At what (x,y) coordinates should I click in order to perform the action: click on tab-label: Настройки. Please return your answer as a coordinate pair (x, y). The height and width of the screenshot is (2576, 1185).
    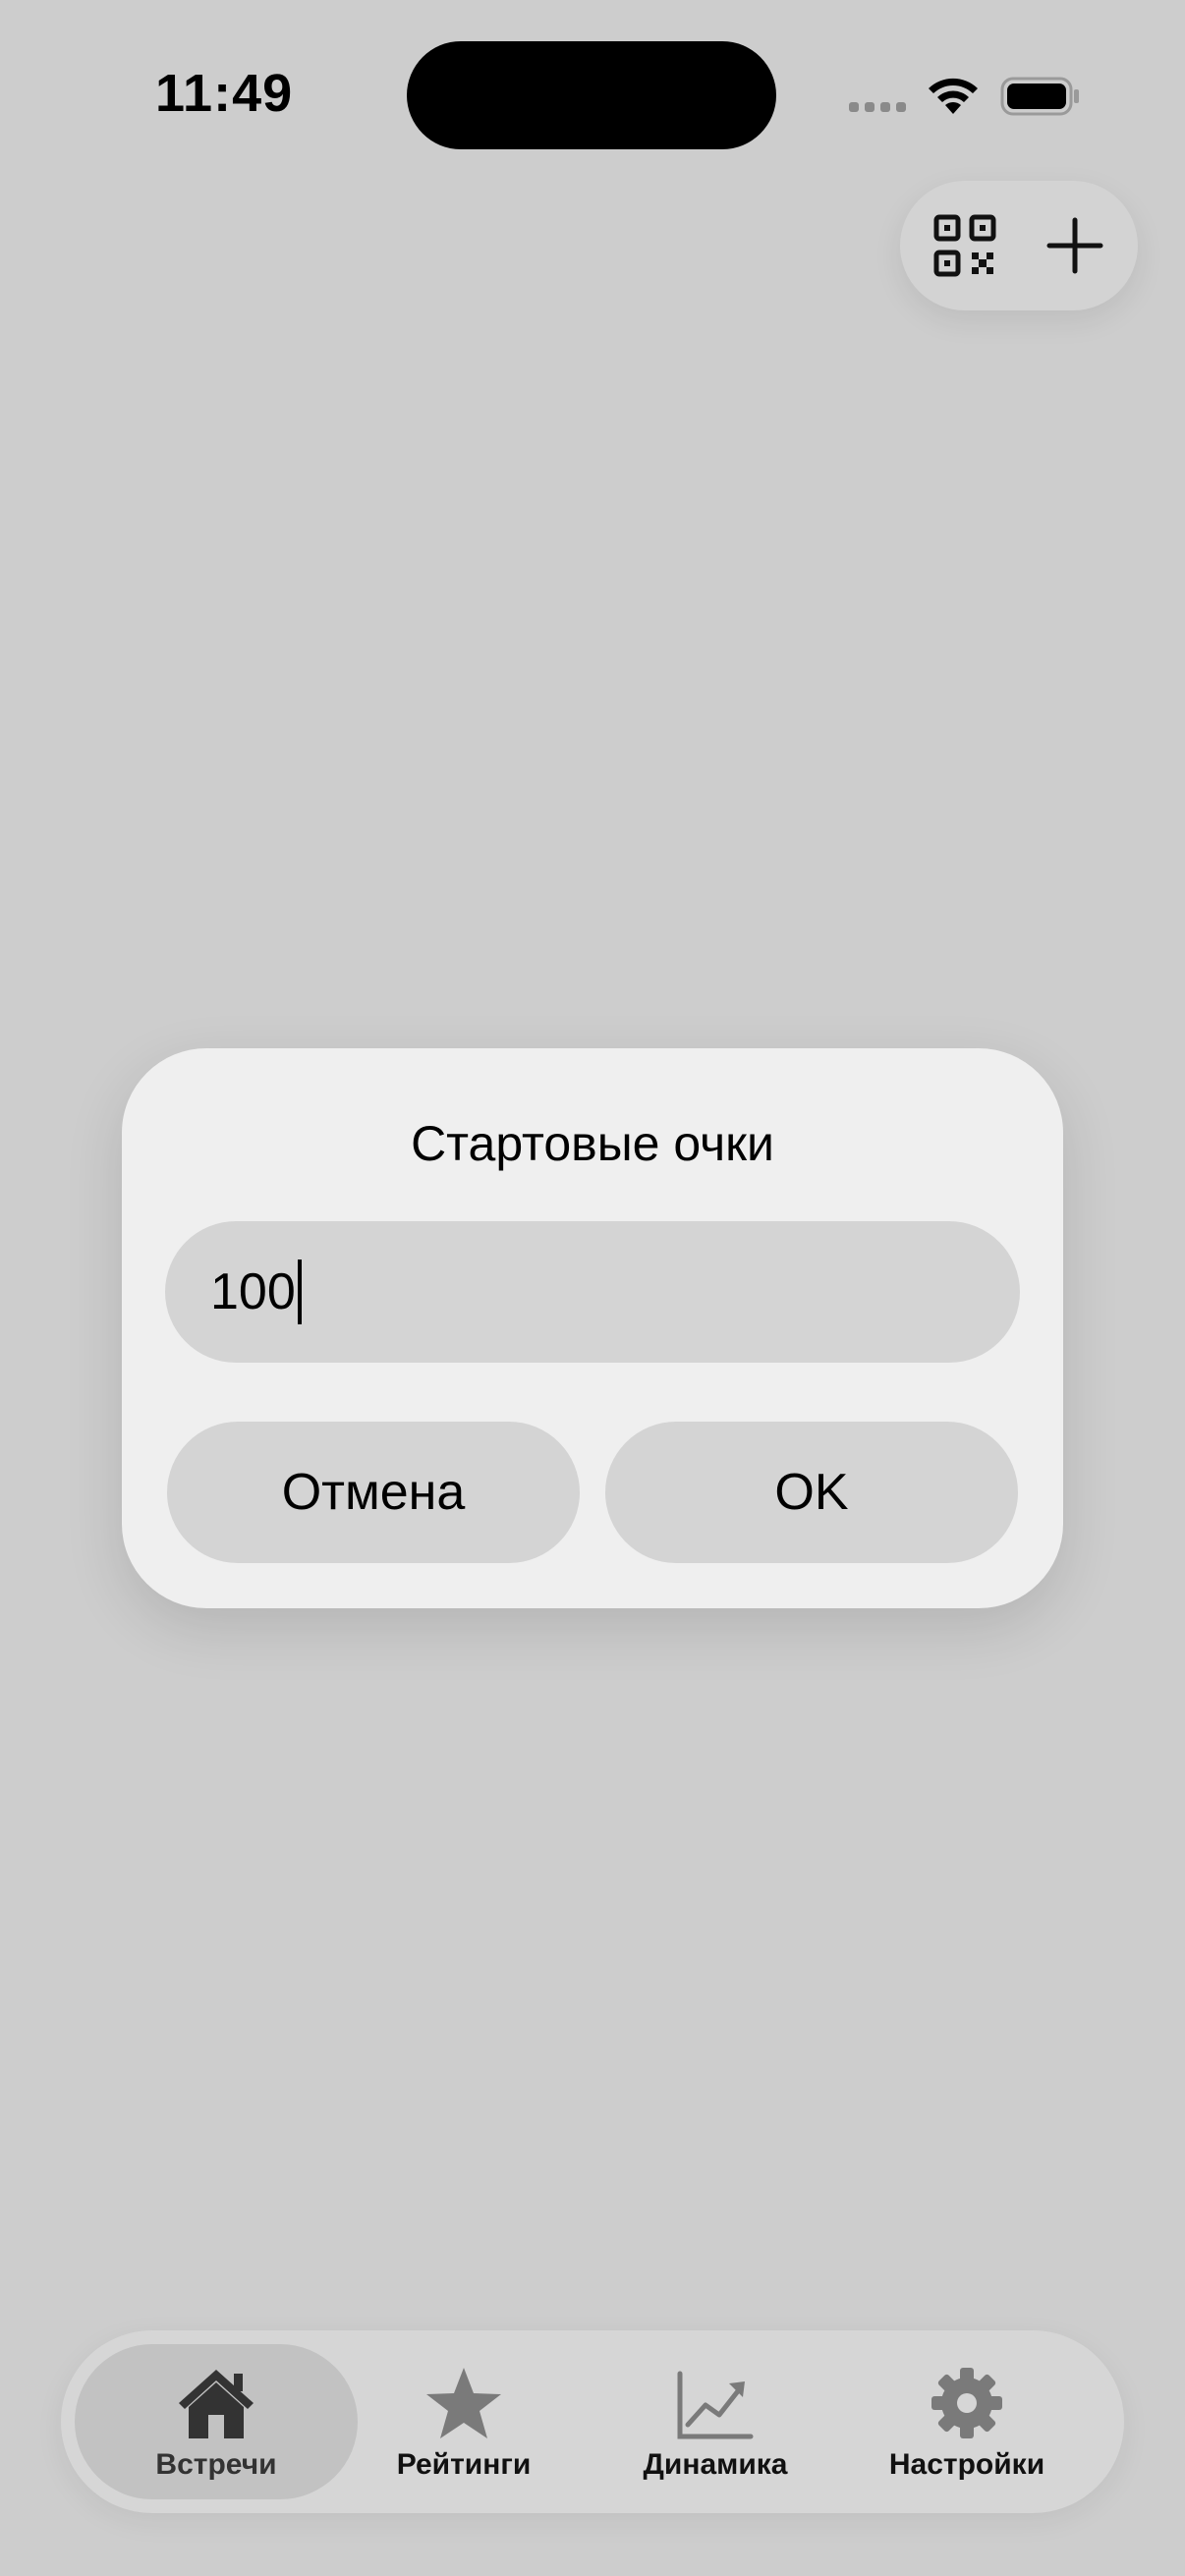
    Looking at the image, I should click on (967, 2464).